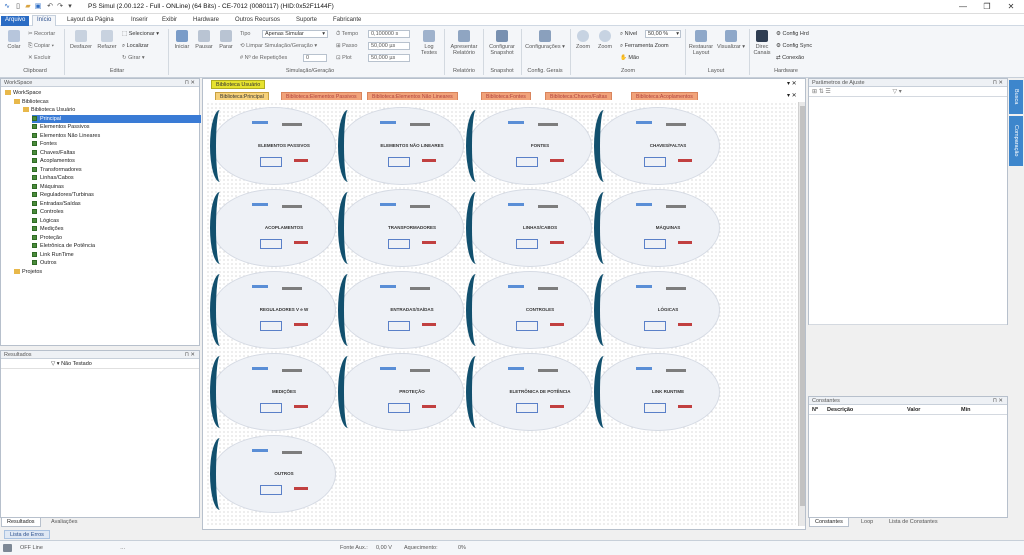 The image size is (1024, 555). I want to click on tree-item: Transformadores, so click(57, 170).